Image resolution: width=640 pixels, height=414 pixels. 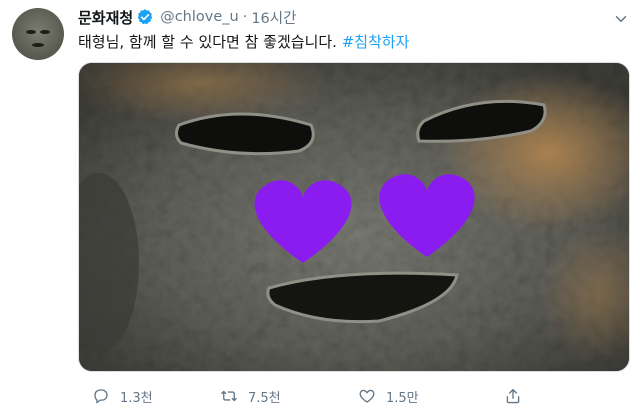 I want to click on retweet-count: 7.5천, so click(x=264, y=398).